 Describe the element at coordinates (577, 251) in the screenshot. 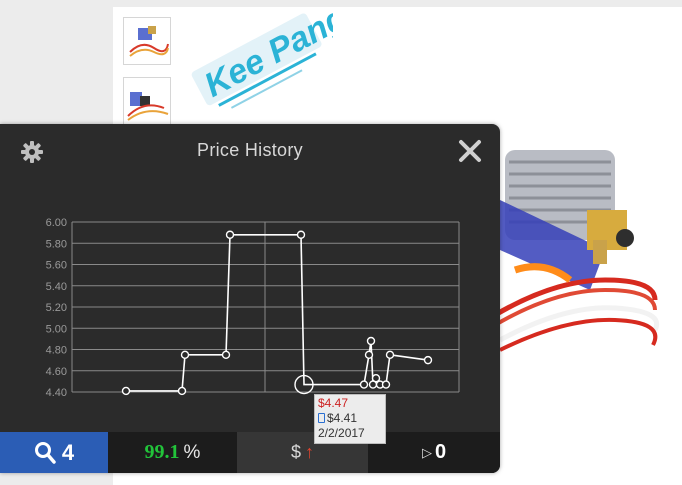

I see `hotend-product-image` at that location.